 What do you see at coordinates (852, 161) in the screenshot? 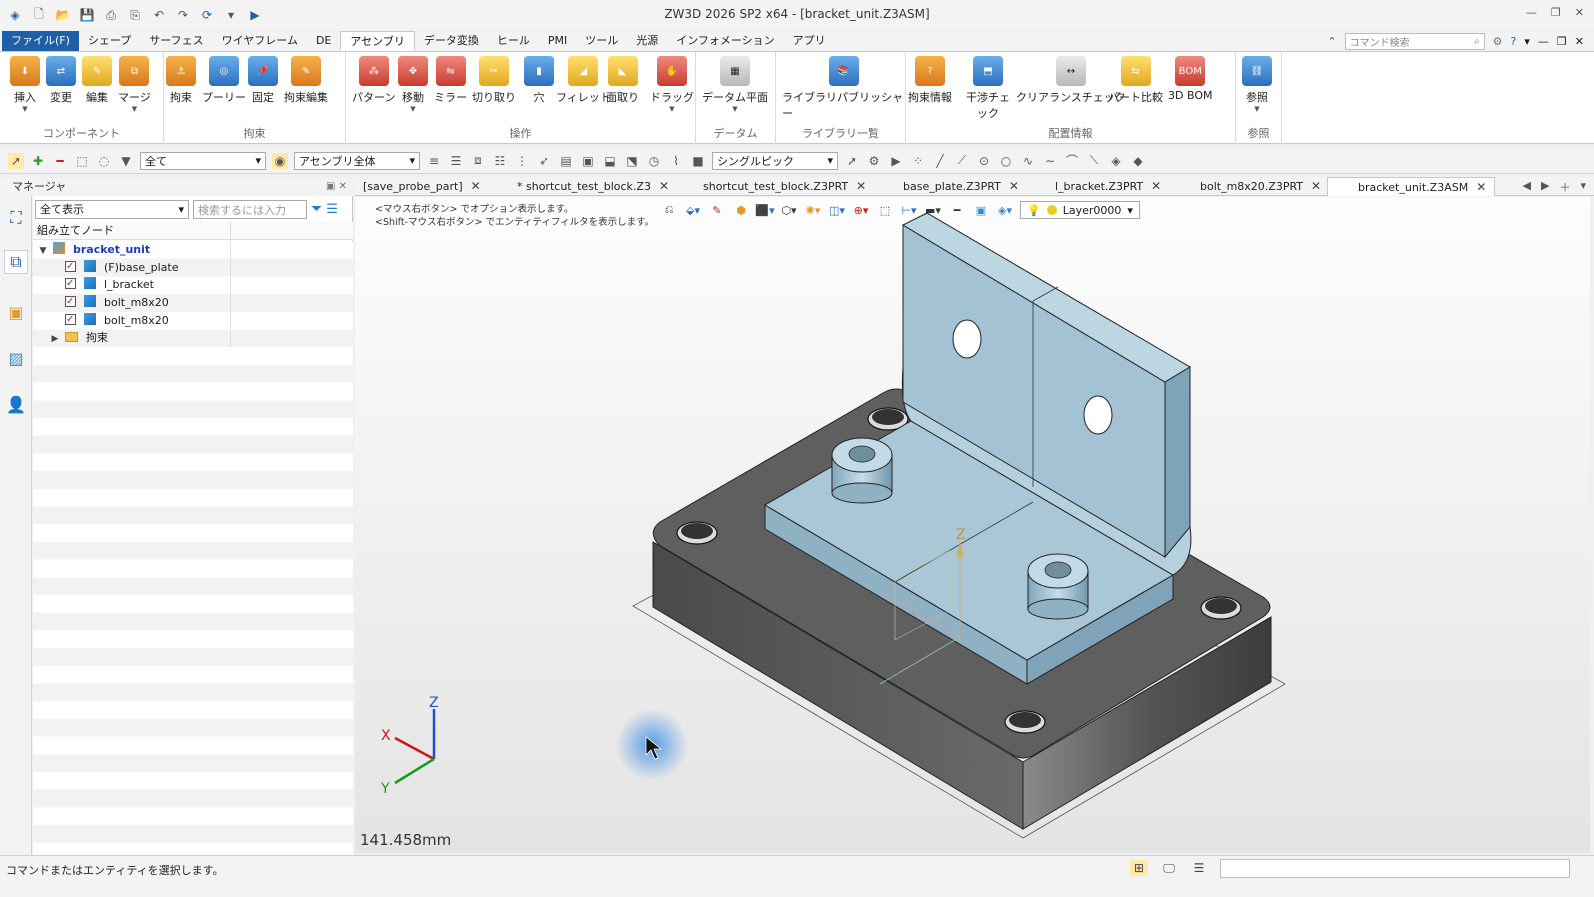
I see `pick-pointer-icon: ➚` at bounding box center [852, 161].